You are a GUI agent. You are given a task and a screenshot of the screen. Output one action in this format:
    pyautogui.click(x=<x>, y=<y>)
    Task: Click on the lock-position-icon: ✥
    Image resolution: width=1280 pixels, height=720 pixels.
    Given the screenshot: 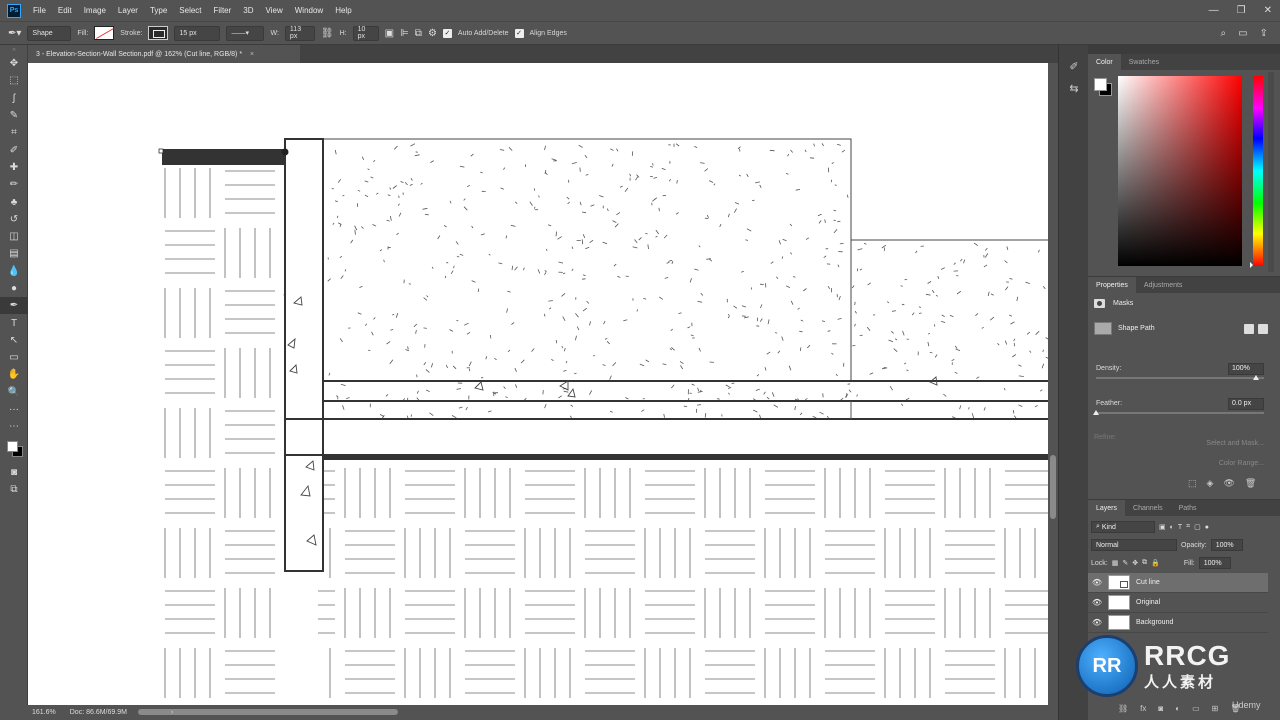 What is the action you would take?
    pyautogui.click(x=1135, y=563)
    